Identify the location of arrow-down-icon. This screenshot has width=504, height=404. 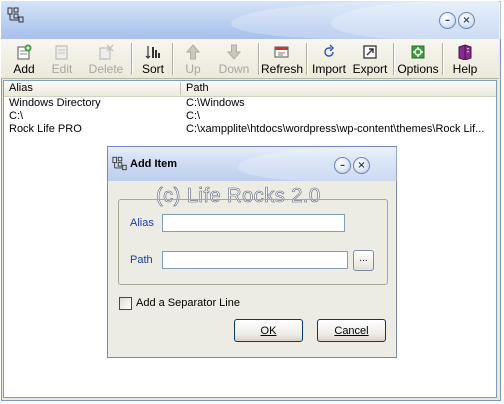
(234, 52).